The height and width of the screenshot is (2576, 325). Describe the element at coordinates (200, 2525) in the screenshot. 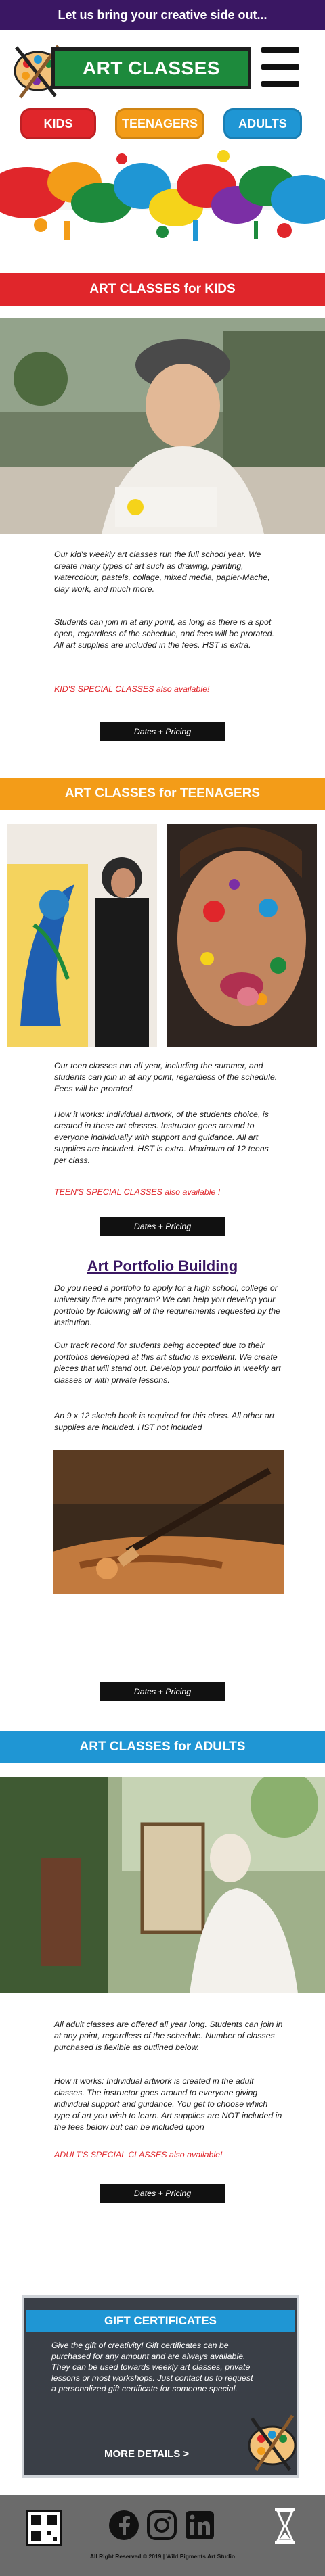

I see `linkedin-icon` at that location.